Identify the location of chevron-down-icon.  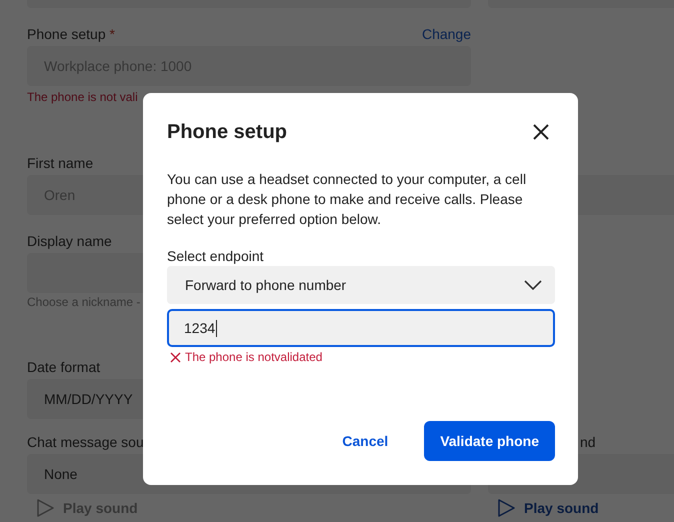
(533, 285).